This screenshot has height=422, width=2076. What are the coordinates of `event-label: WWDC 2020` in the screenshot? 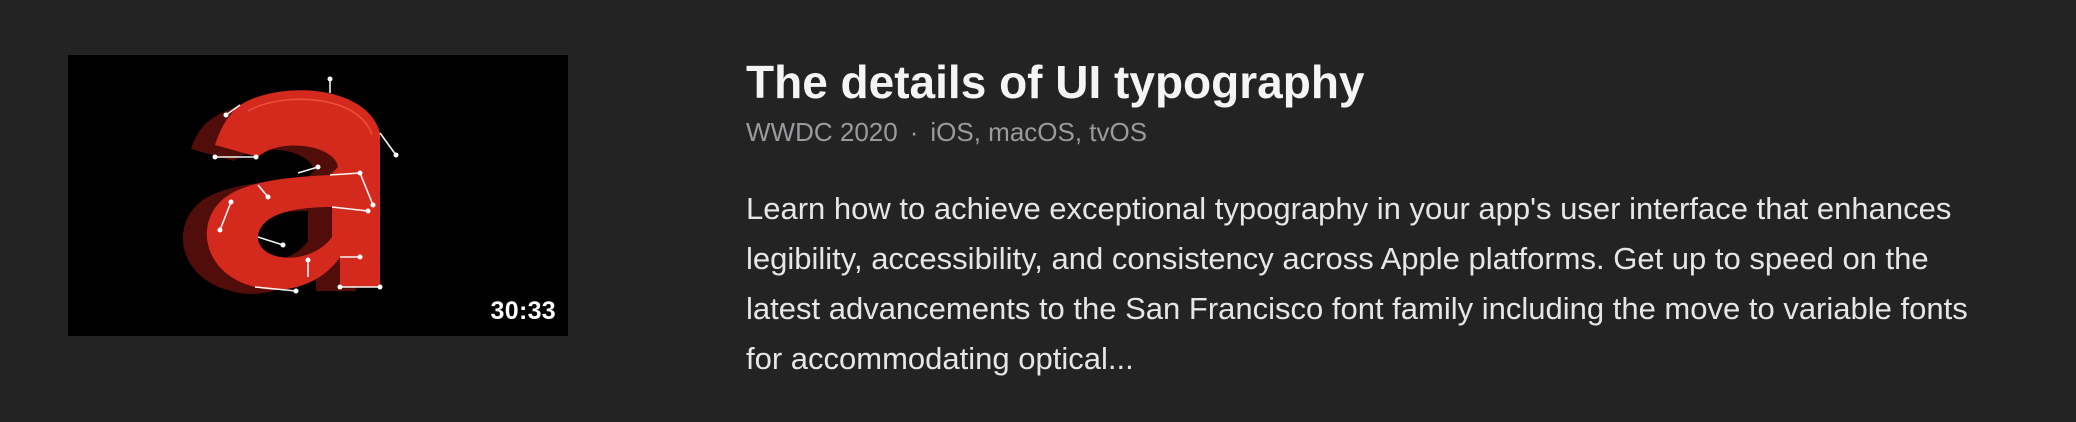 It's located at (822, 132).